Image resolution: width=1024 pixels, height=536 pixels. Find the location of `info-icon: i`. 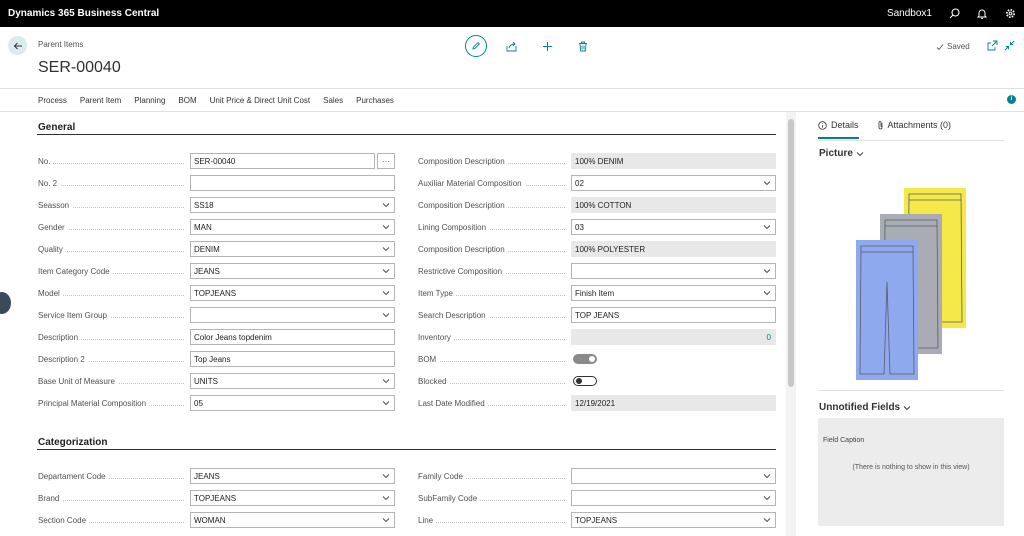

info-icon: i is located at coordinates (1011, 99).